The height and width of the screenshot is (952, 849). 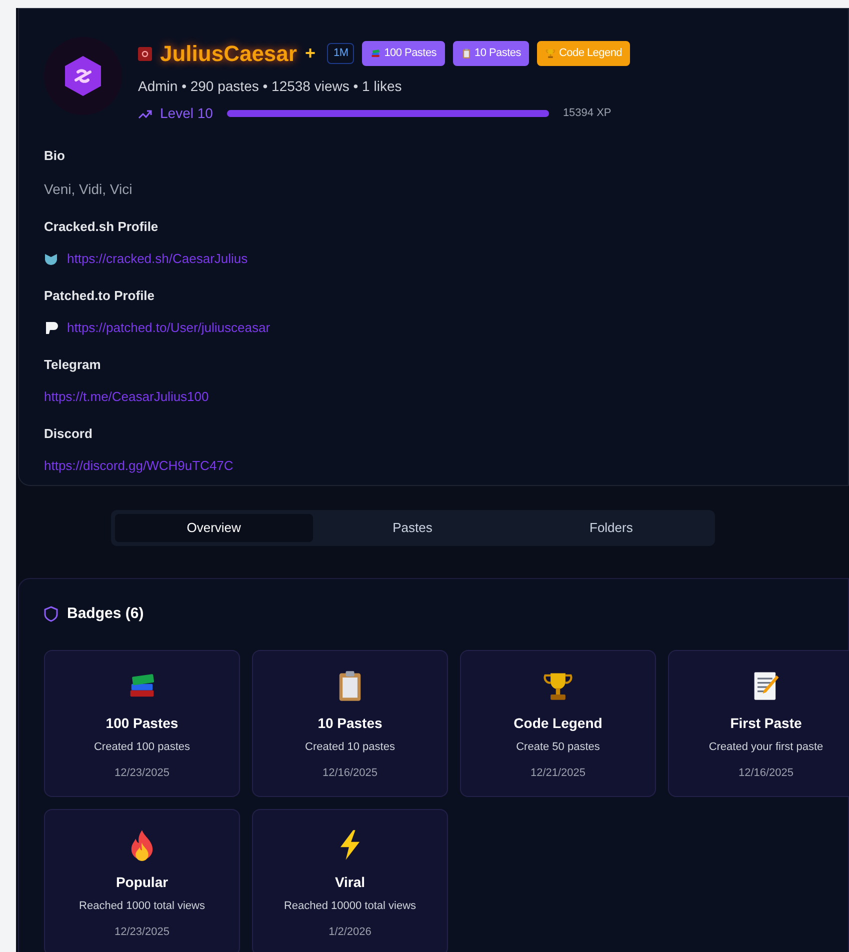 What do you see at coordinates (88, 189) in the screenshot?
I see `bio-text: Veni, Vidi, Vici` at bounding box center [88, 189].